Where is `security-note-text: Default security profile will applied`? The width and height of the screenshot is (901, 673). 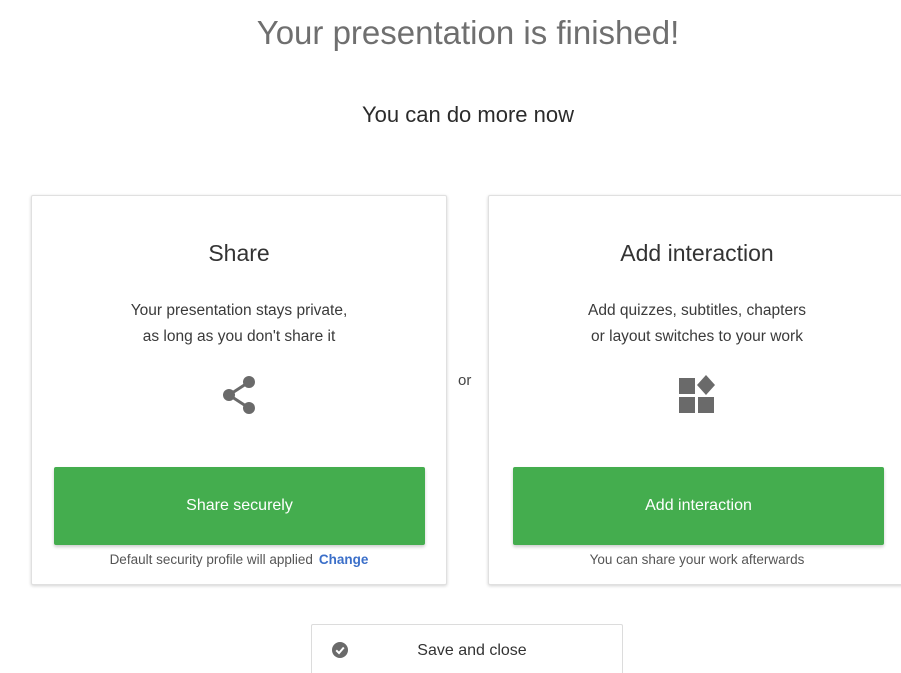 security-note-text: Default security profile will applied is located at coordinates (211, 559).